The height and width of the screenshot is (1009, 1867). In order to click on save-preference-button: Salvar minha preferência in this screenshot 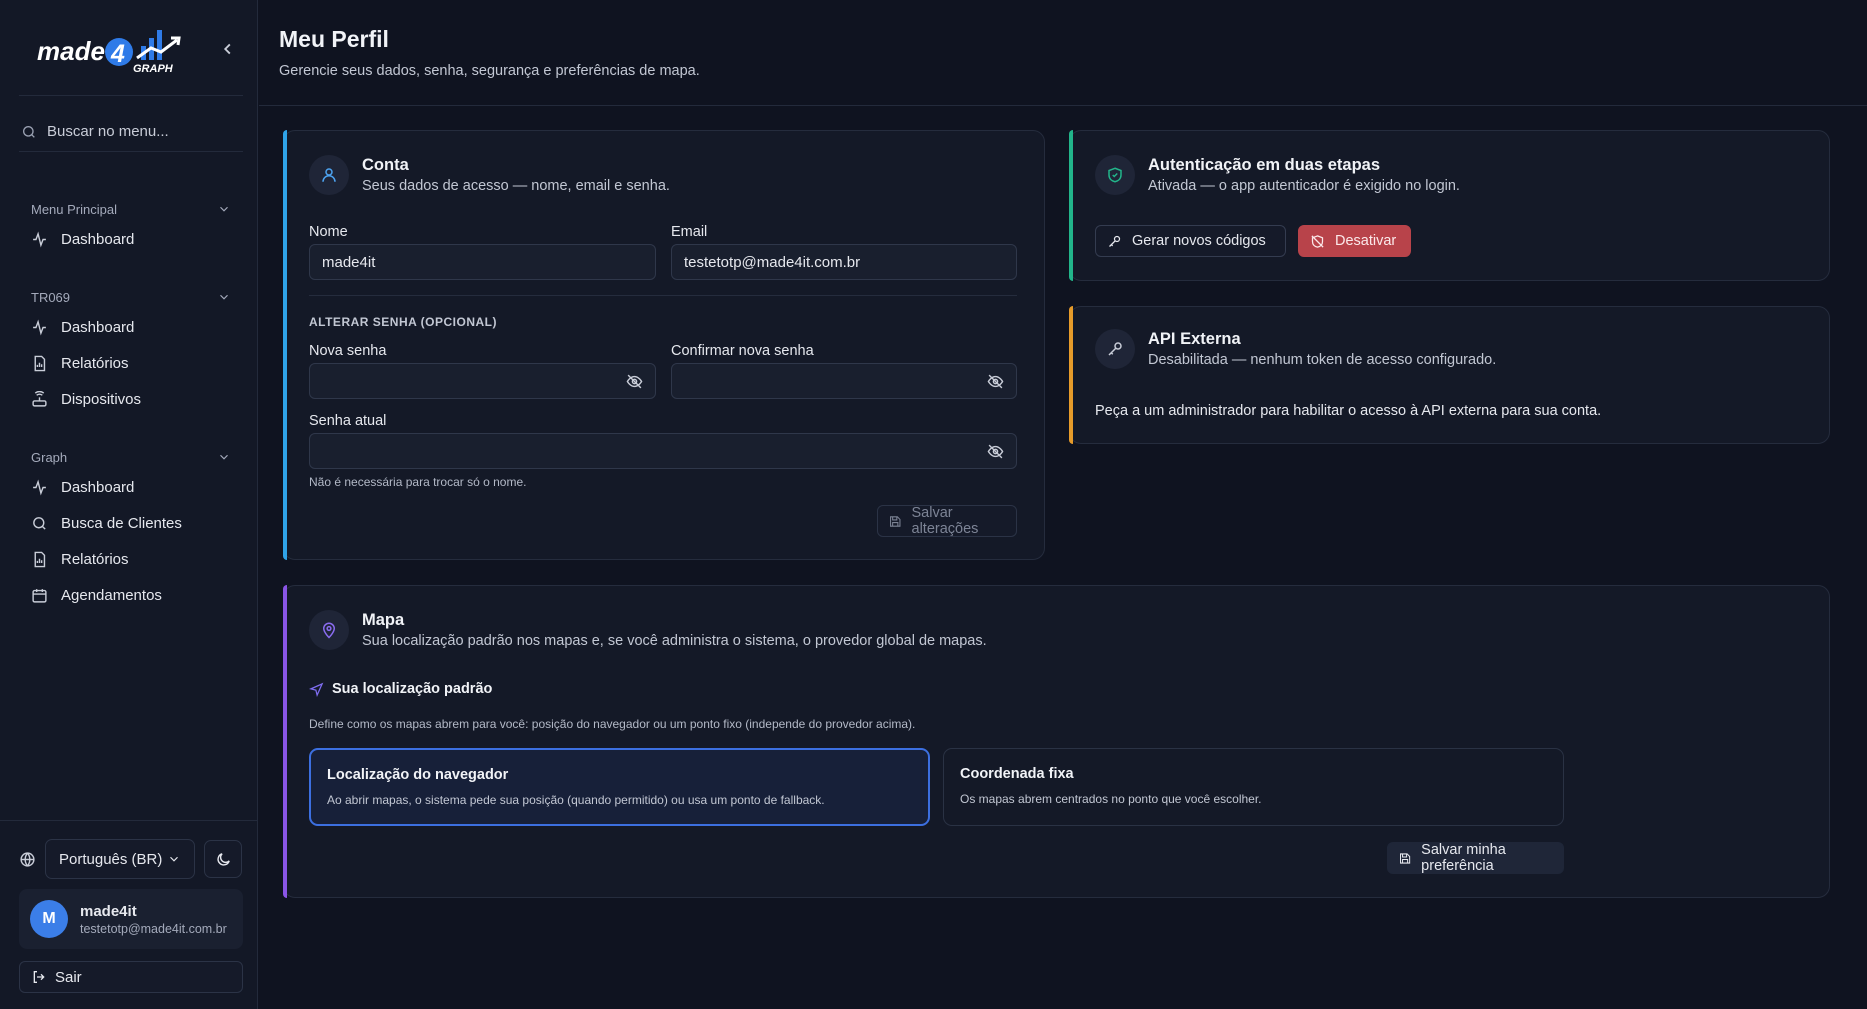, I will do `click(1475, 858)`.